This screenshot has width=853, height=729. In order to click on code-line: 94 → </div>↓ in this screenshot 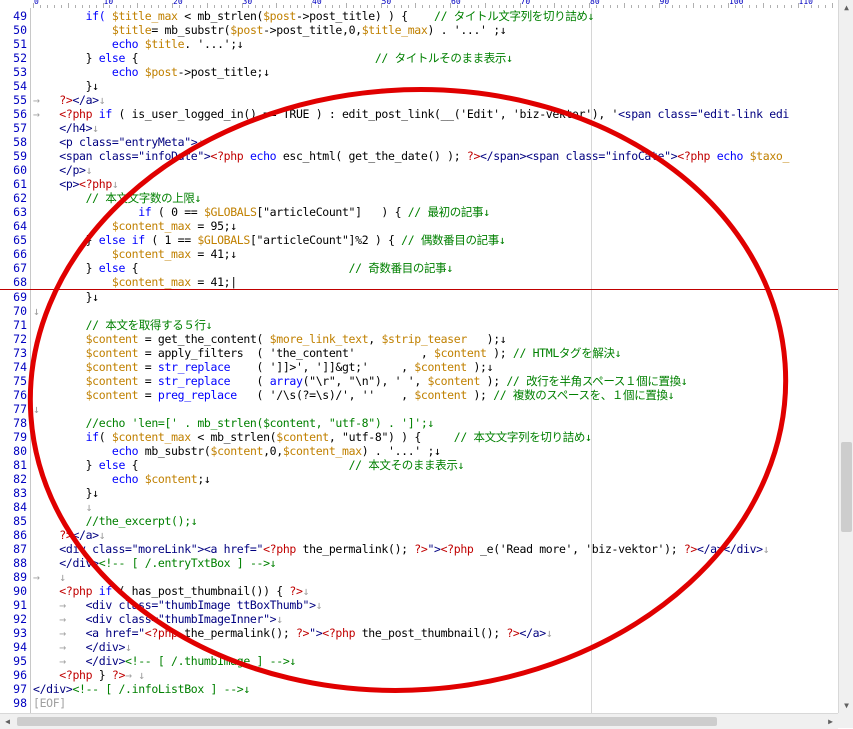, I will do `click(419, 647)`.